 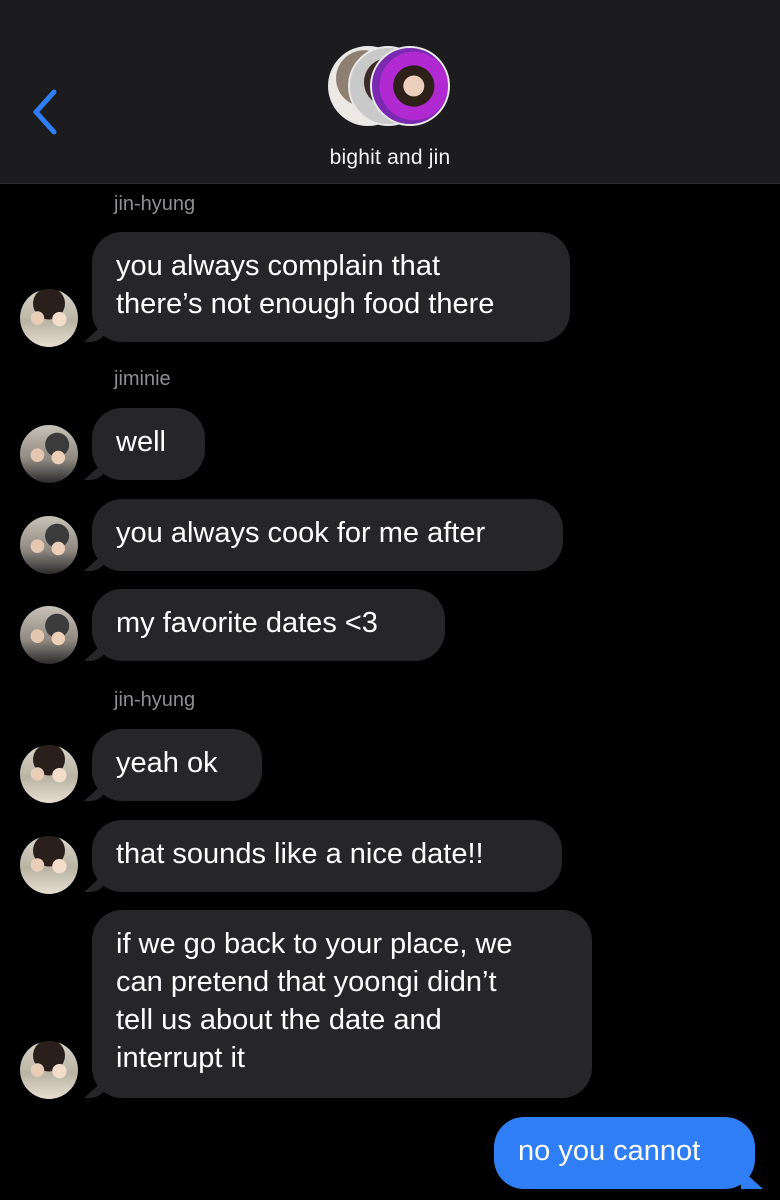 What do you see at coordinates (279, 1020) in the screenshot?
I see `message-line: tell us about the date and` at bounding box center [279, 1020].